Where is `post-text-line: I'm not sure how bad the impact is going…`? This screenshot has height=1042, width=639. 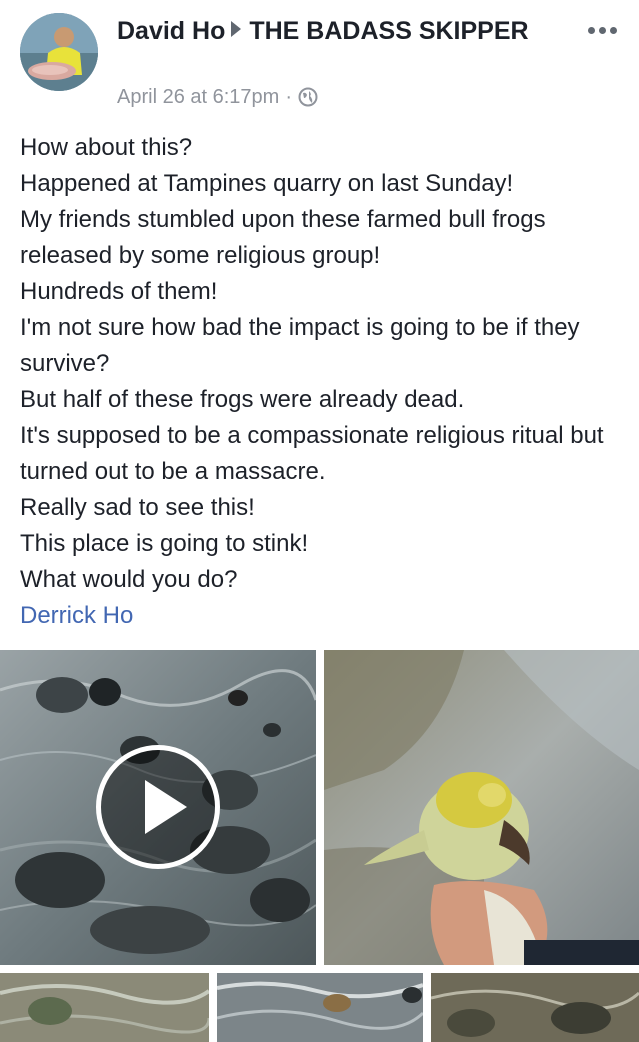
post-text-line: I'm not sure how bad the impact is going… is located at coordinates (300, 345).